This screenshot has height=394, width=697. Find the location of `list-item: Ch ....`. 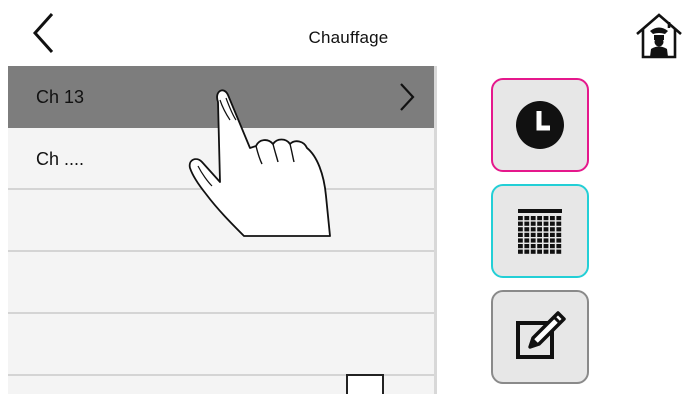

list-item: Ch .... is located at coordinates (221, 159).